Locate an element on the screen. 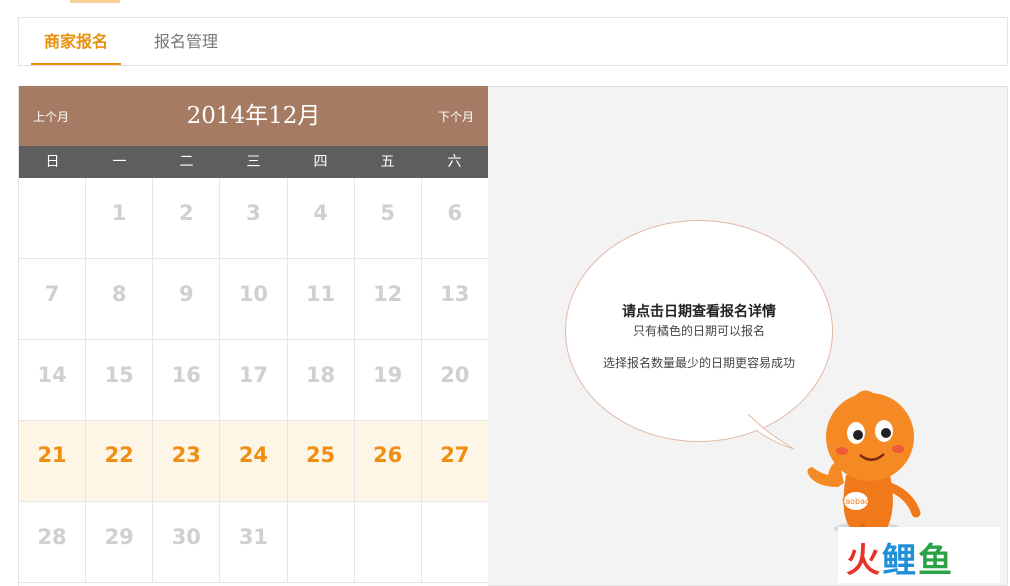  calendar-day: 10 is located at coordinates (254, 299).